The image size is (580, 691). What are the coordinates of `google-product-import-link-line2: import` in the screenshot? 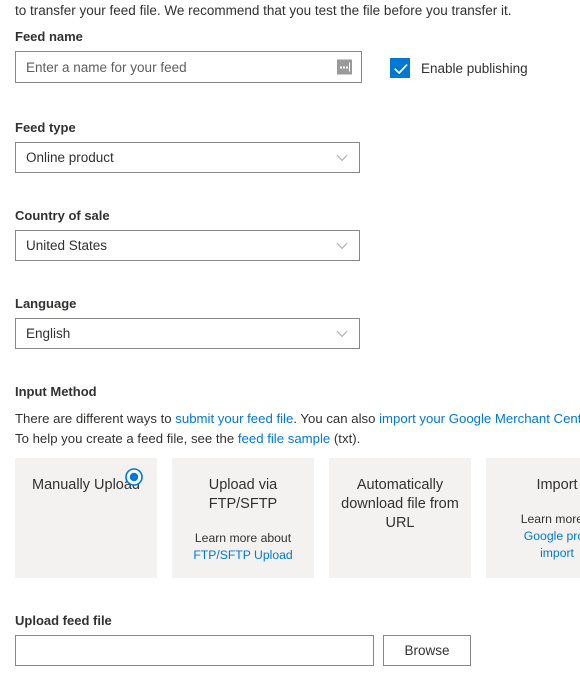 It's located at (536, 553).